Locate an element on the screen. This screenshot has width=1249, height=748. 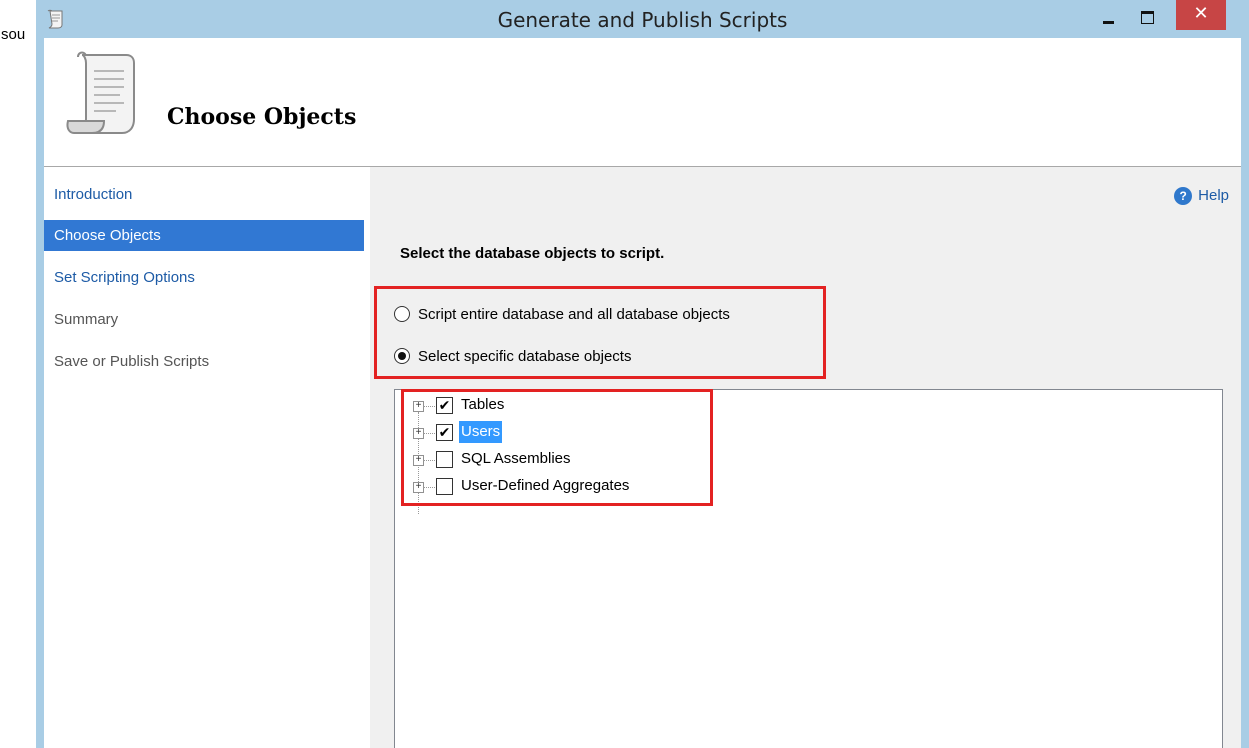
background-text: sou is located at coordinates (13, 34).